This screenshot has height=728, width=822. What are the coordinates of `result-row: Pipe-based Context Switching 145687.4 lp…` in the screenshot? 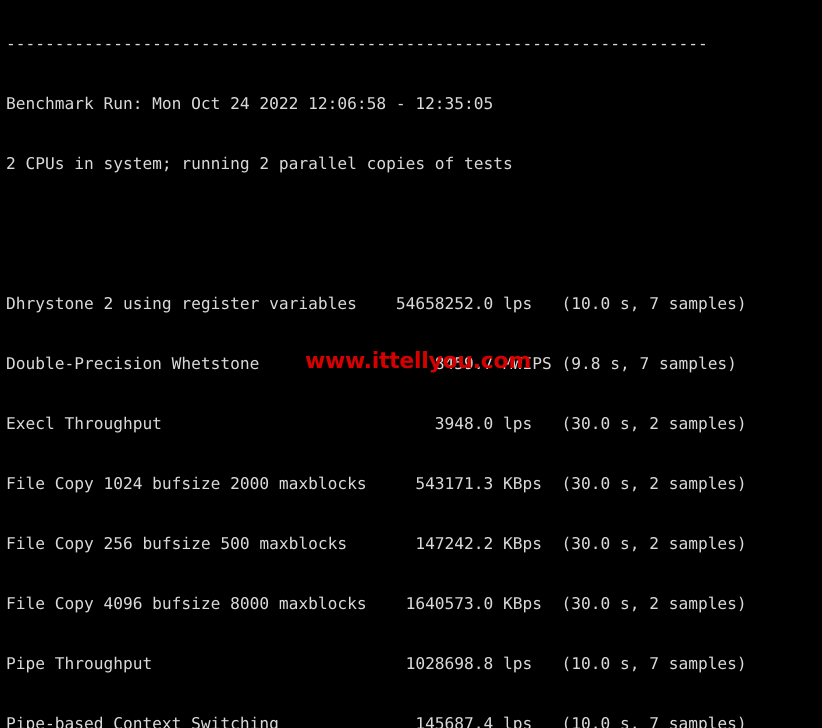 It's located at (376, 721).